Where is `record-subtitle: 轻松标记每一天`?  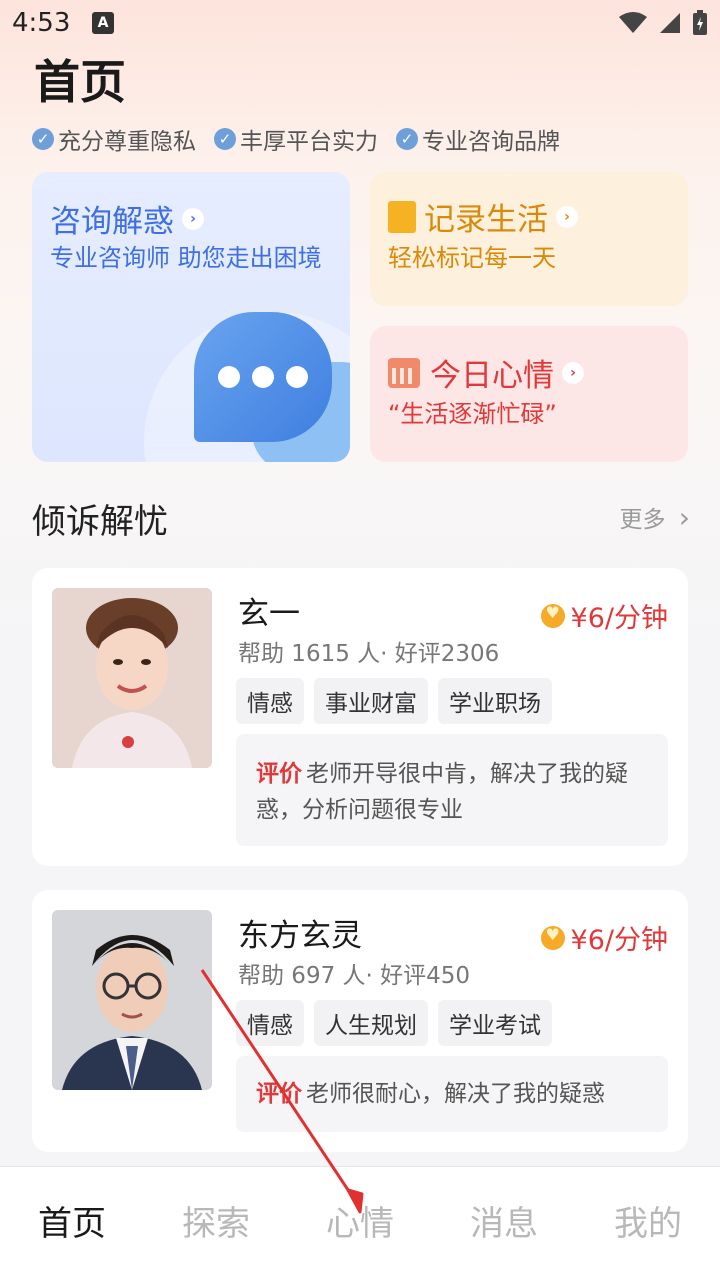 record-subtitle: 轻松标记每一天 is located at coordinates (472, 258).